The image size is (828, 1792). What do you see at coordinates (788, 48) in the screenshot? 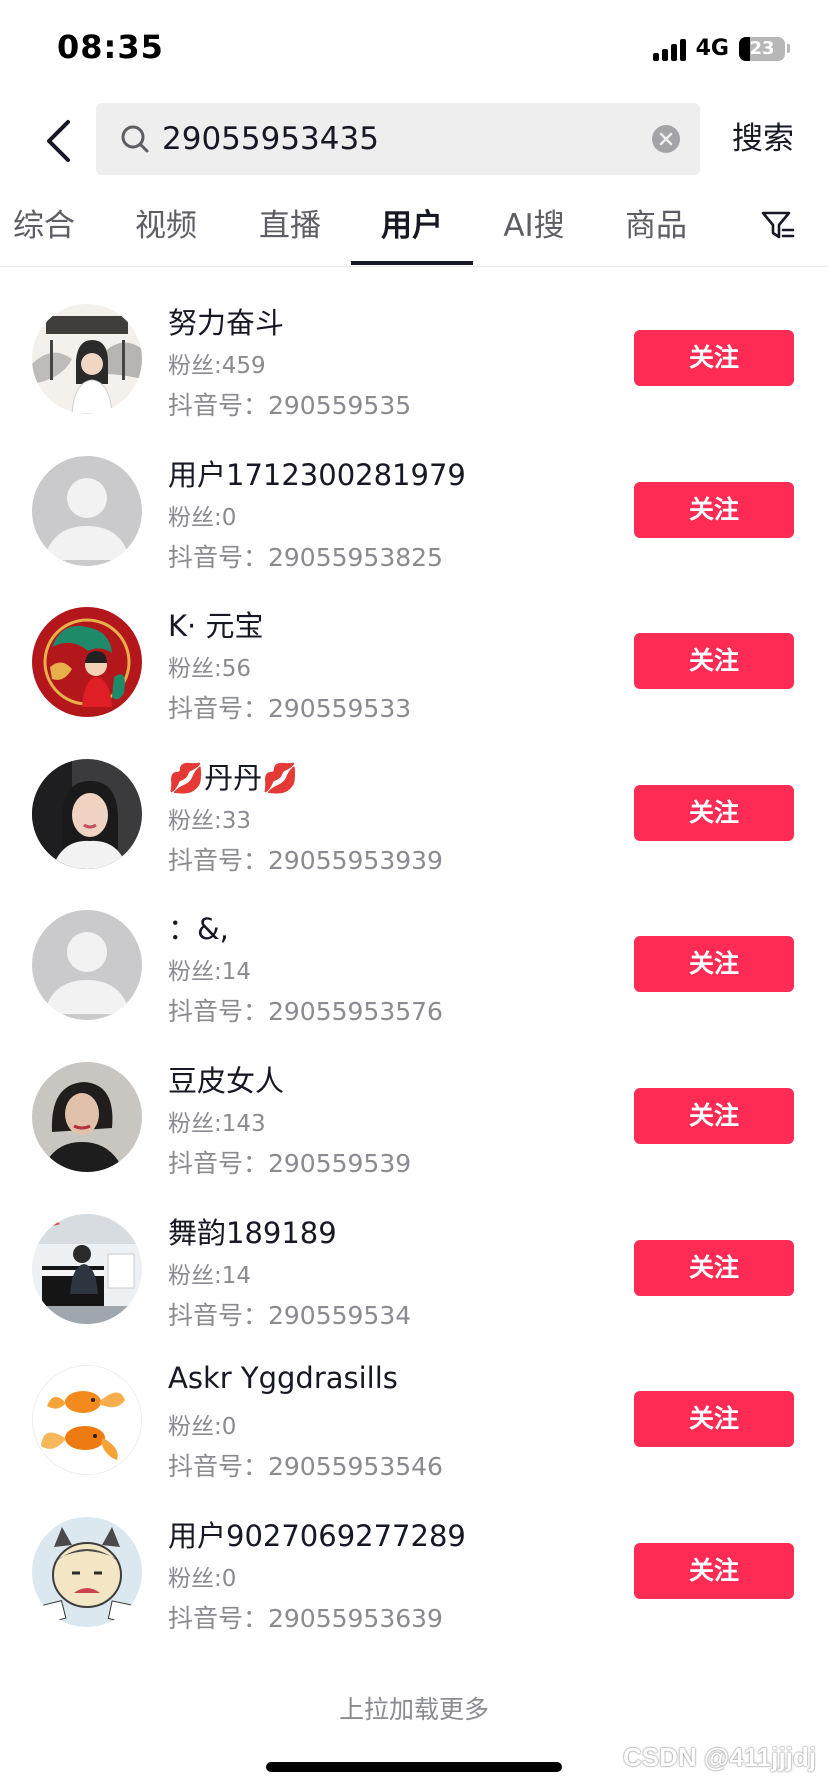
I see `battery-cap` at bounding box center [788, 48].